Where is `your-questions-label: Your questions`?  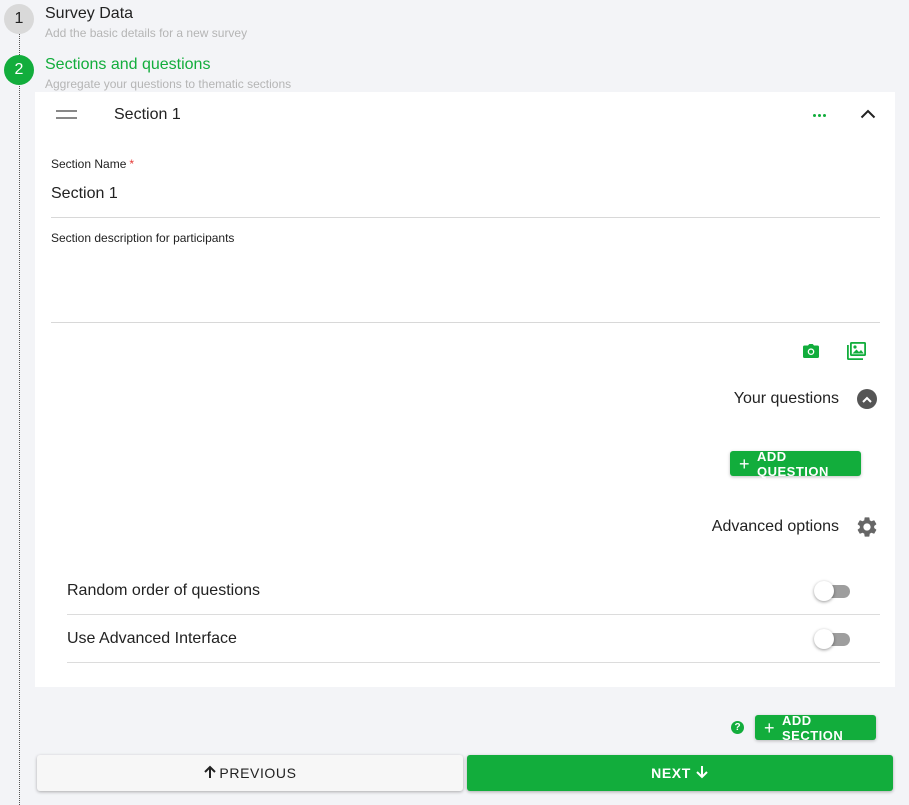
your-questions-label: Your questions is located at coordinates (786, 398).